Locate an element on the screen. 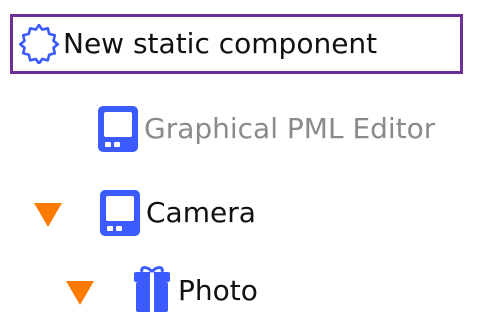 The height and width of the screenshot is (320, 494). gear-outline-icon is located at coordinates (39, 44).